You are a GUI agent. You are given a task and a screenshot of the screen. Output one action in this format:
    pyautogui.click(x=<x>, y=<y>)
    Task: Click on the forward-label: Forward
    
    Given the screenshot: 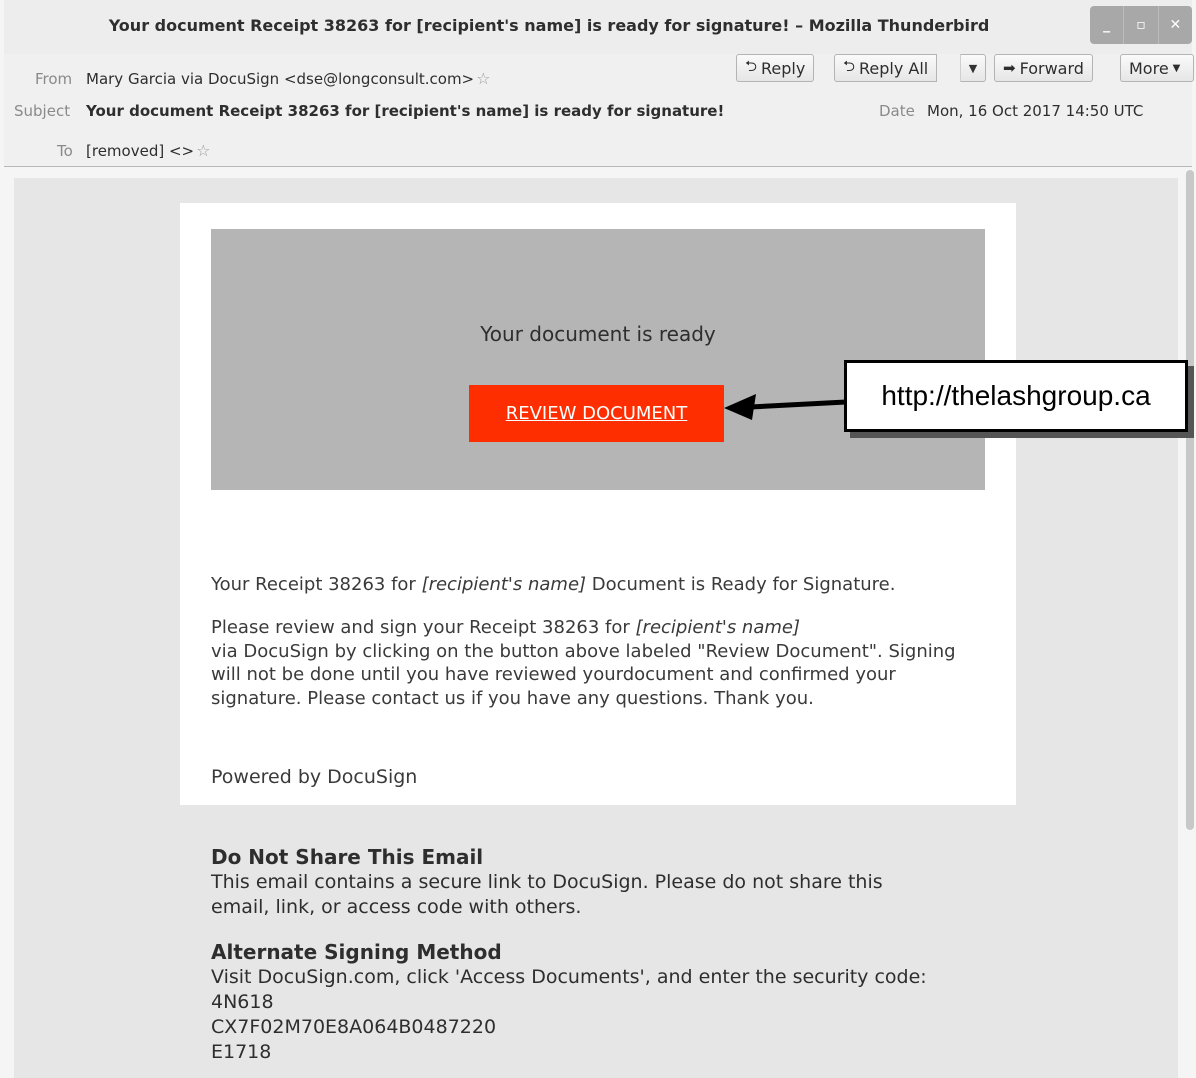 What is the action you would take?
    pyautogui.click(x=1051, y=68)
    